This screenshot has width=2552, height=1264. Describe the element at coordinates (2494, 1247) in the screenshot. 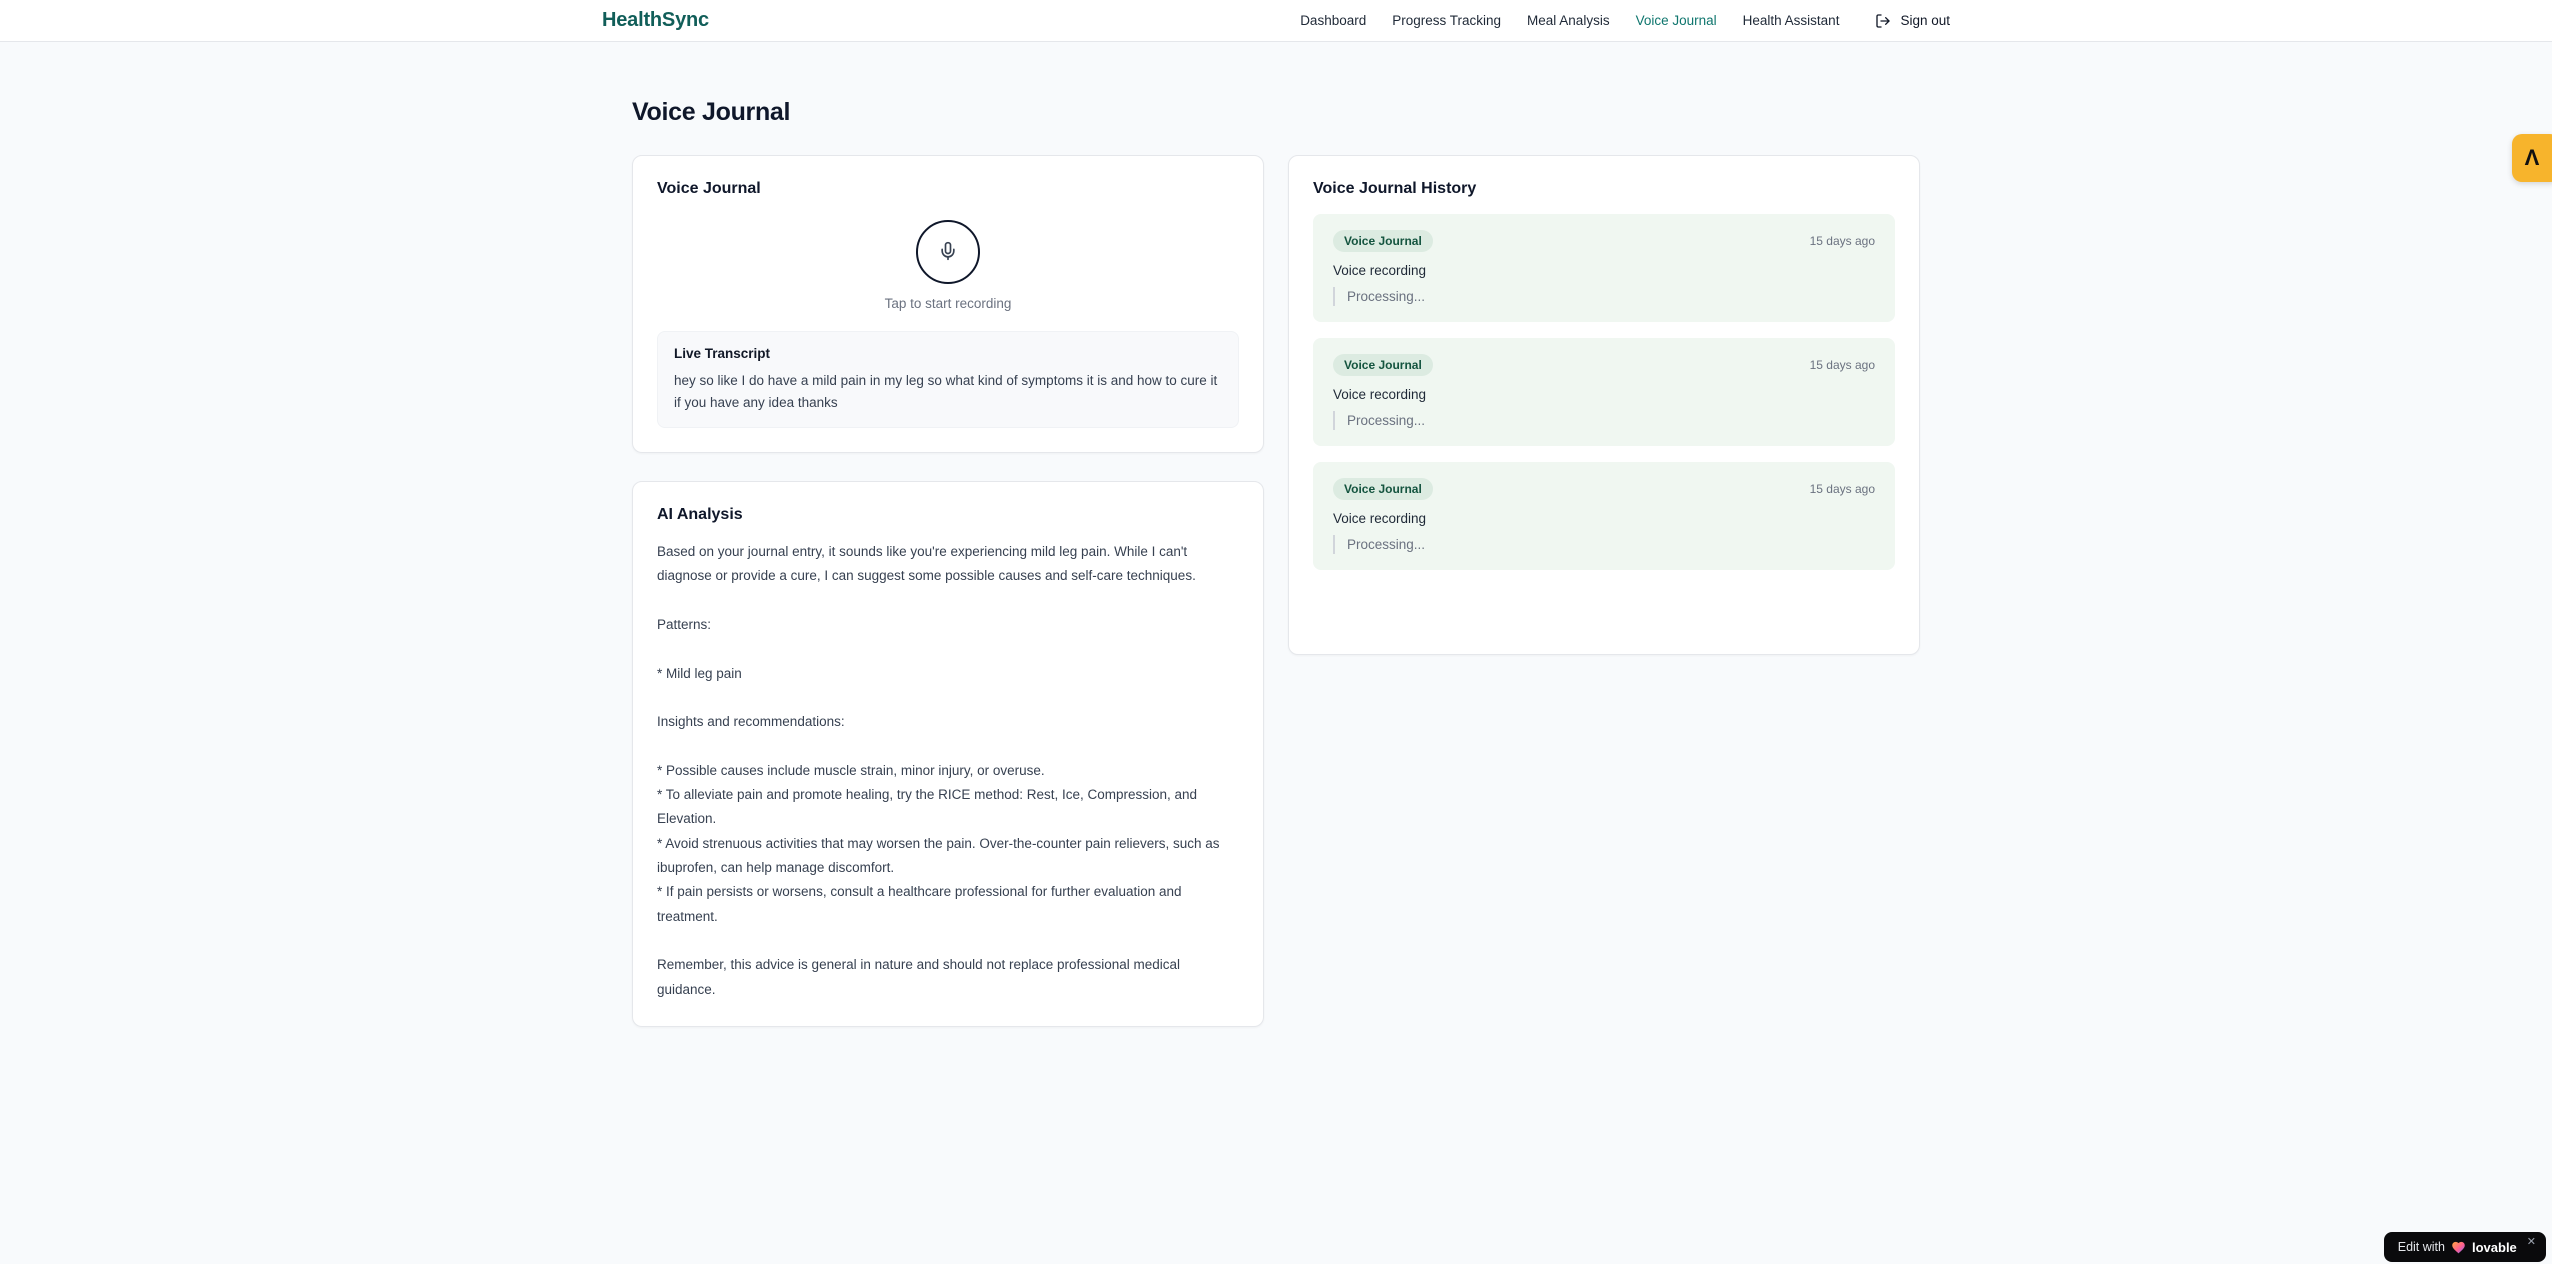

I see `lovable-badge-brand: lovable` at that location.